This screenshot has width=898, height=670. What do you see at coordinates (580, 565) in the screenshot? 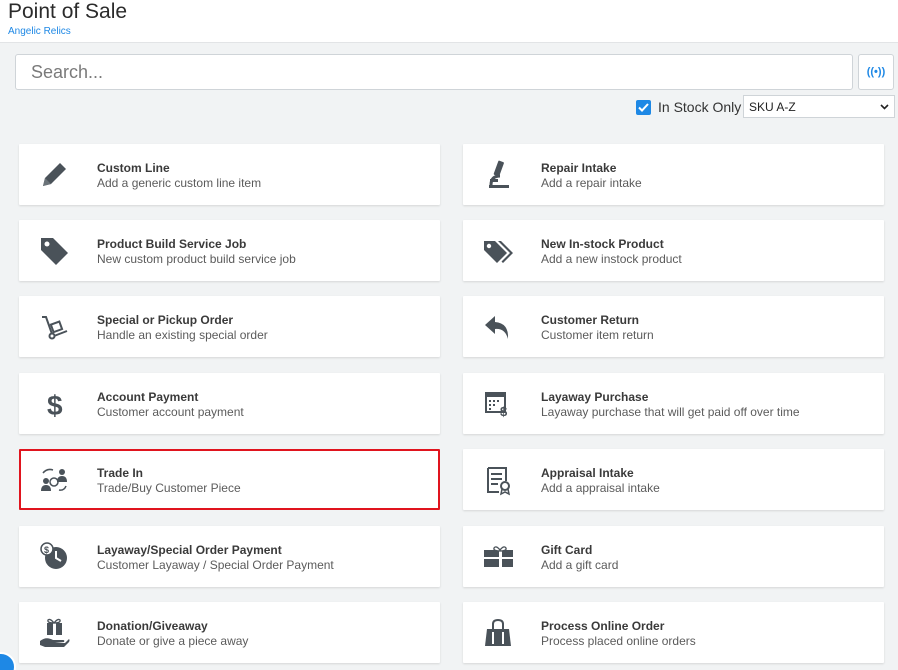
I see `card-subtitle: Add a gift card` at bounding box center [580, 565].